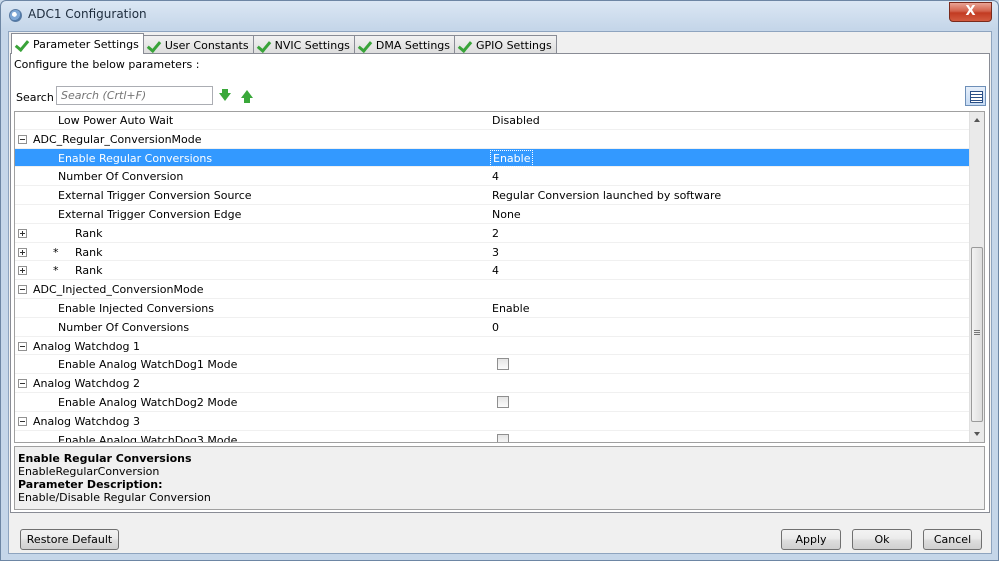 The image size is (999, 561). I want to click on table-row: Enable Analog WatchDog2 Mode, so click(492, 402).